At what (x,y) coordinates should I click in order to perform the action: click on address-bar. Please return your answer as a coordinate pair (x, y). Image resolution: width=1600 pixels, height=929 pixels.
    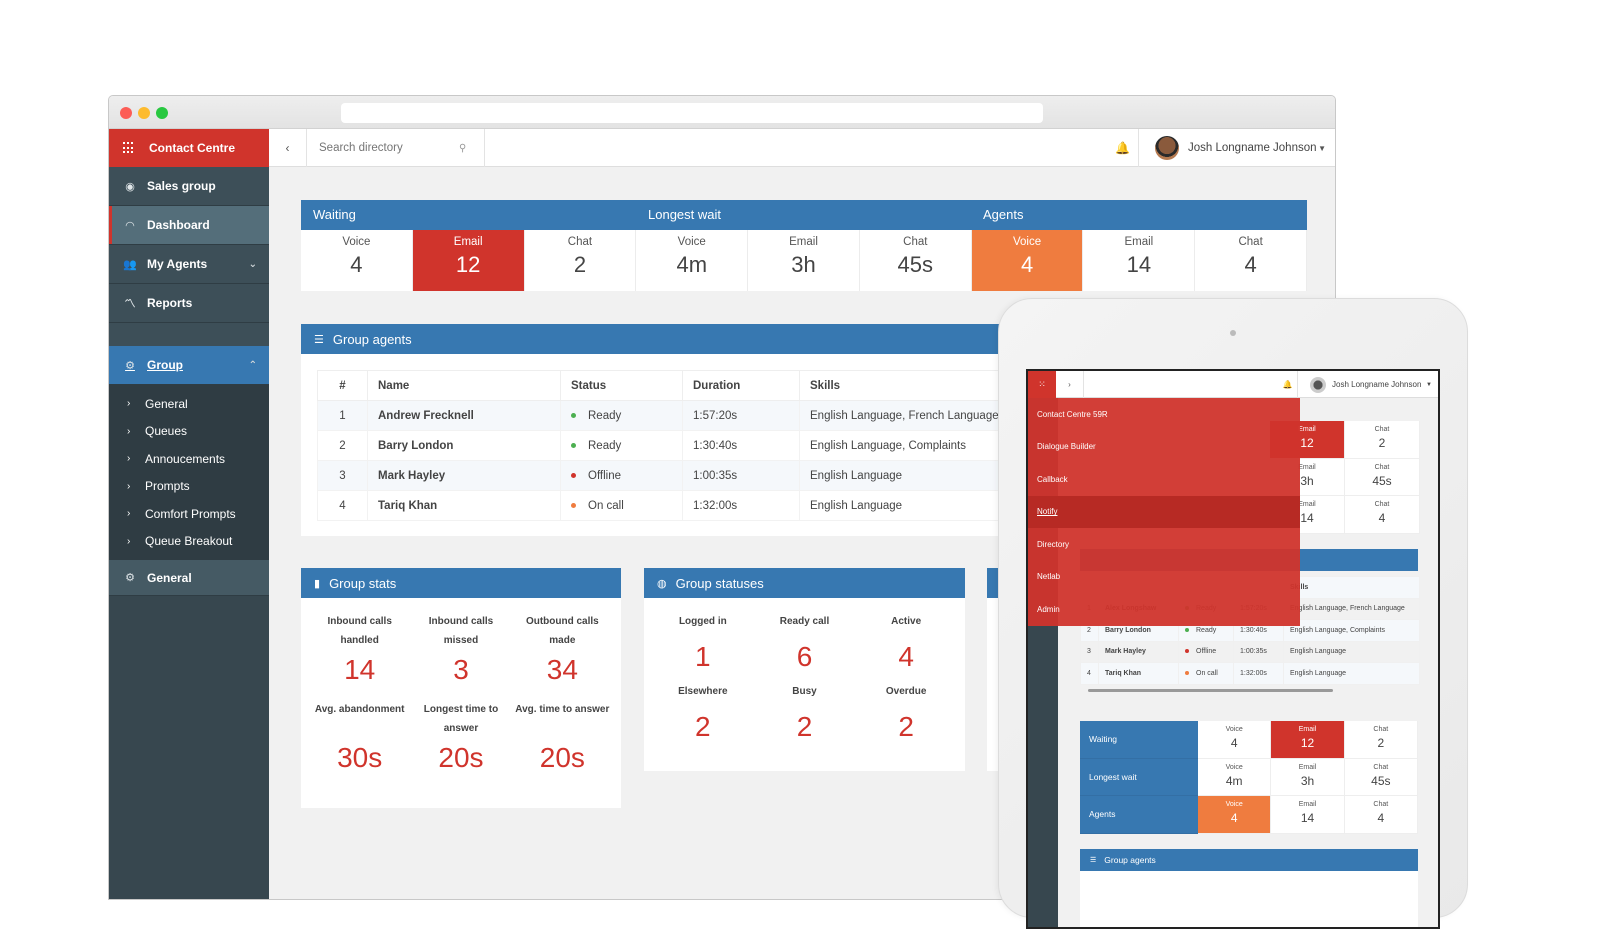
    Looking at the image, I should click on (692, 113).